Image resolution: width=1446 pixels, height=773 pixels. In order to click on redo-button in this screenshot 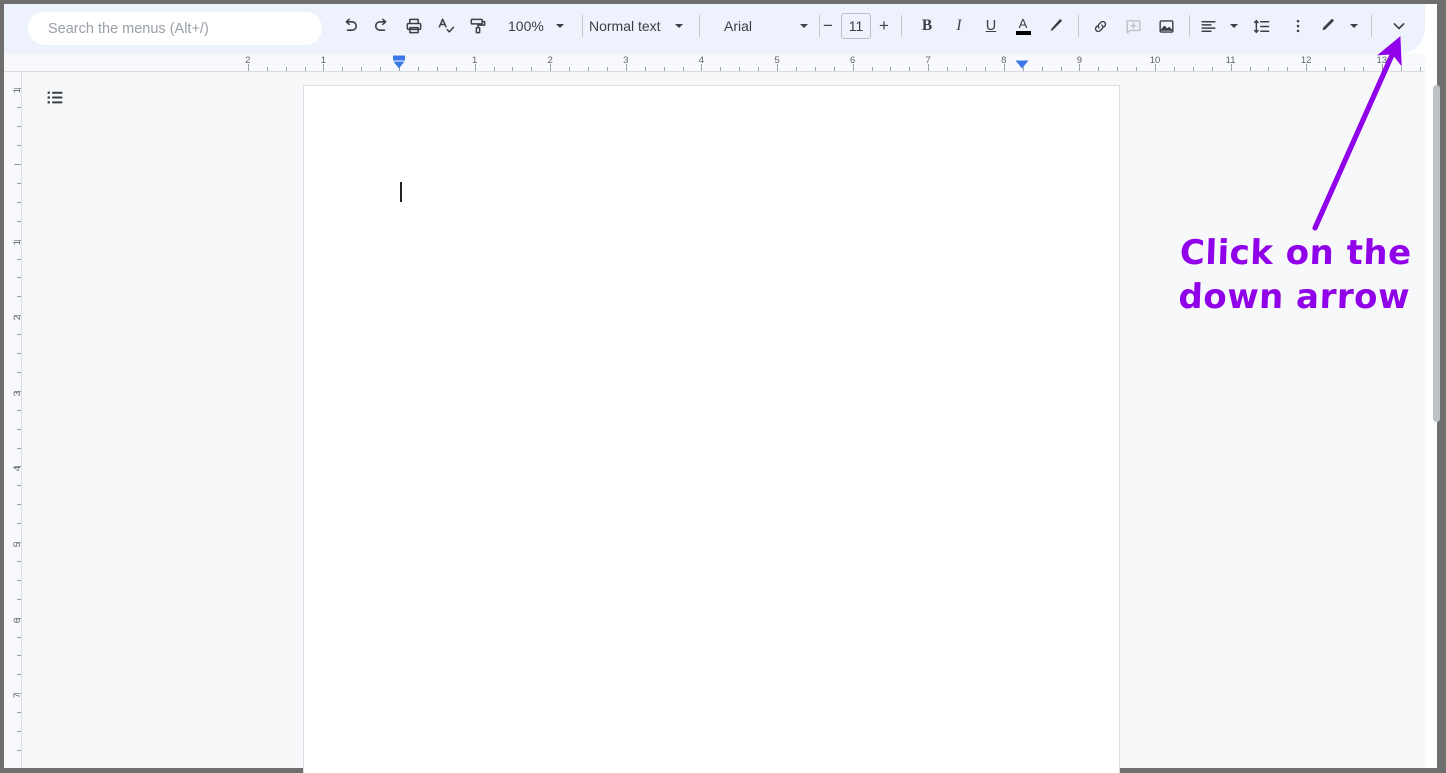, I will do `click(382, 26)`.